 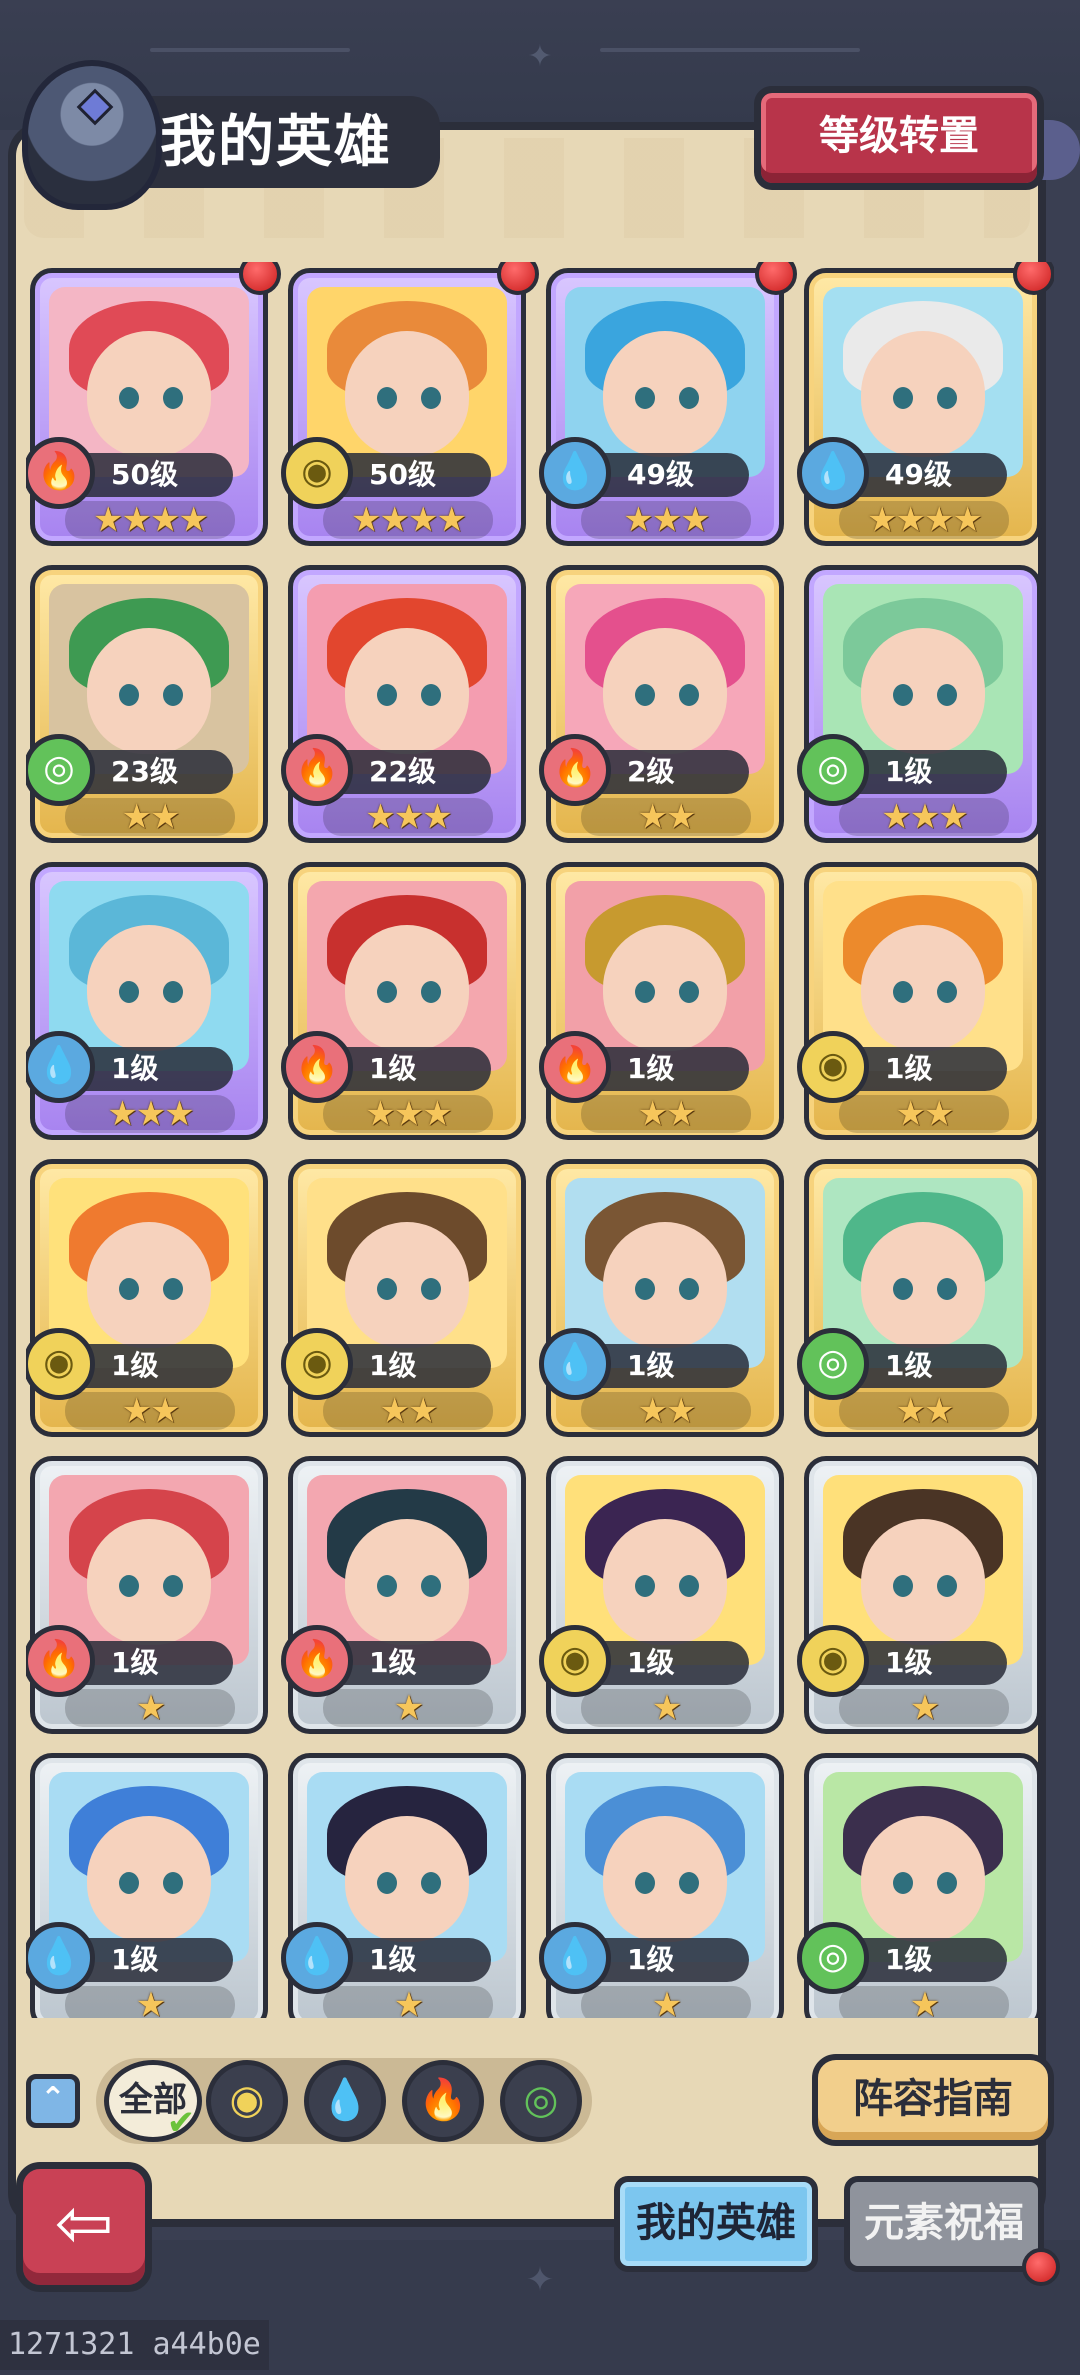 I want to click on hero-card: 23级 ◎ ★★, so click(x=147, y=704).